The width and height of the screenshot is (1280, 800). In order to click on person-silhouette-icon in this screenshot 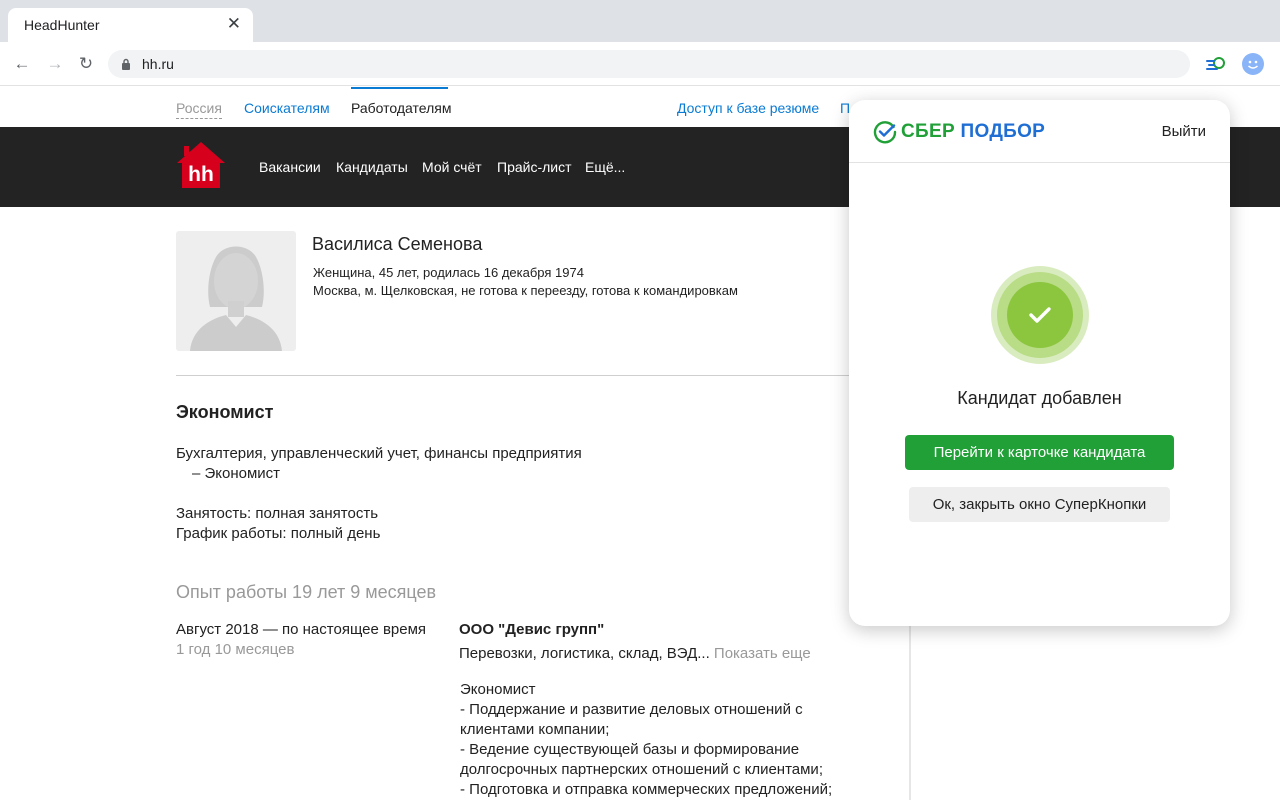, I will do `click(236, 298)`.